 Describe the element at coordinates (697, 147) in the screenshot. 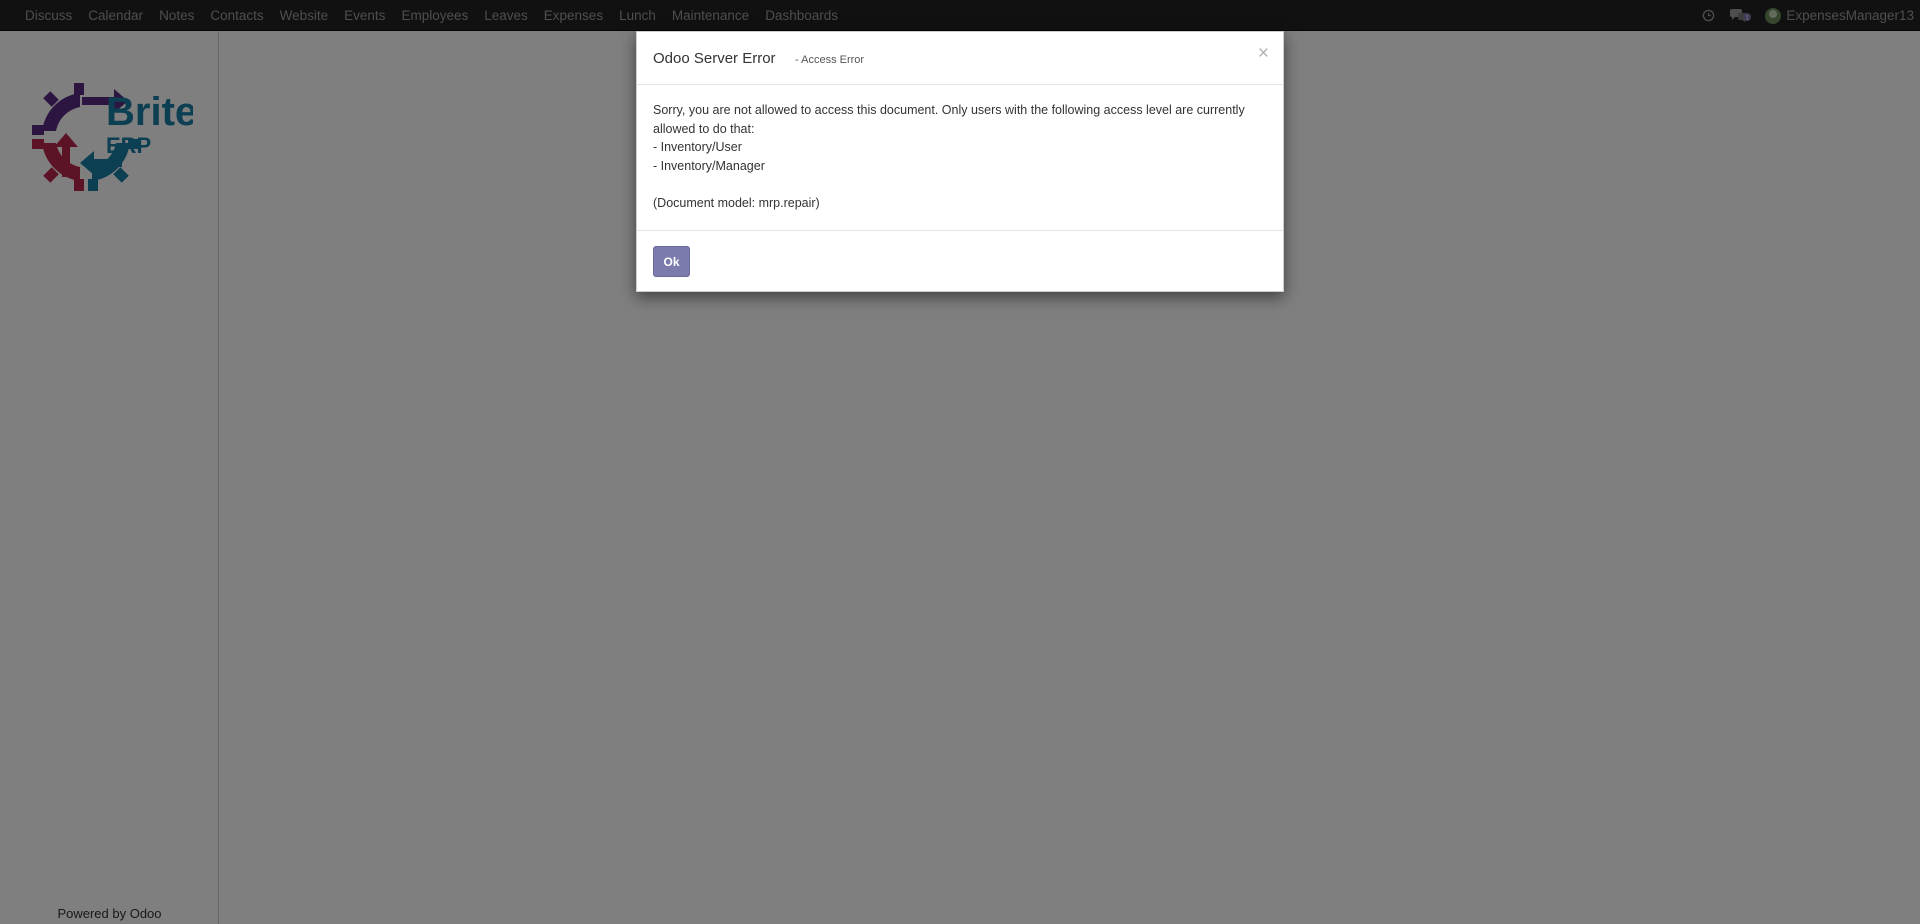

I see `access-level-item: - Inventory/User` at that location.